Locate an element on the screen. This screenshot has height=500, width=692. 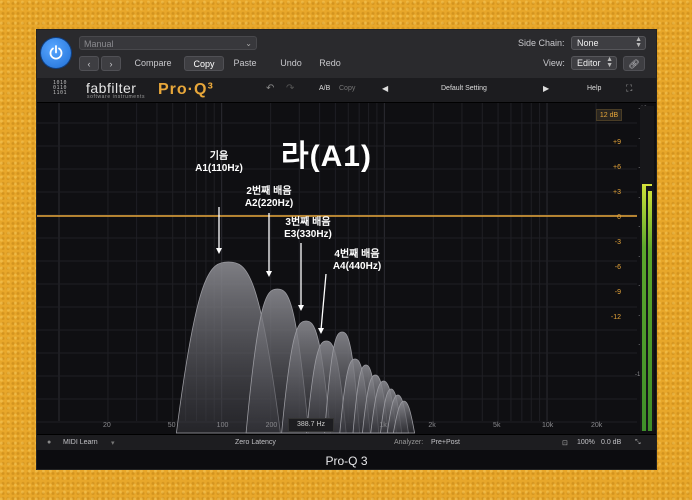
sidechain-select: None ▲ ▼ is located at coordinates (608, 43).